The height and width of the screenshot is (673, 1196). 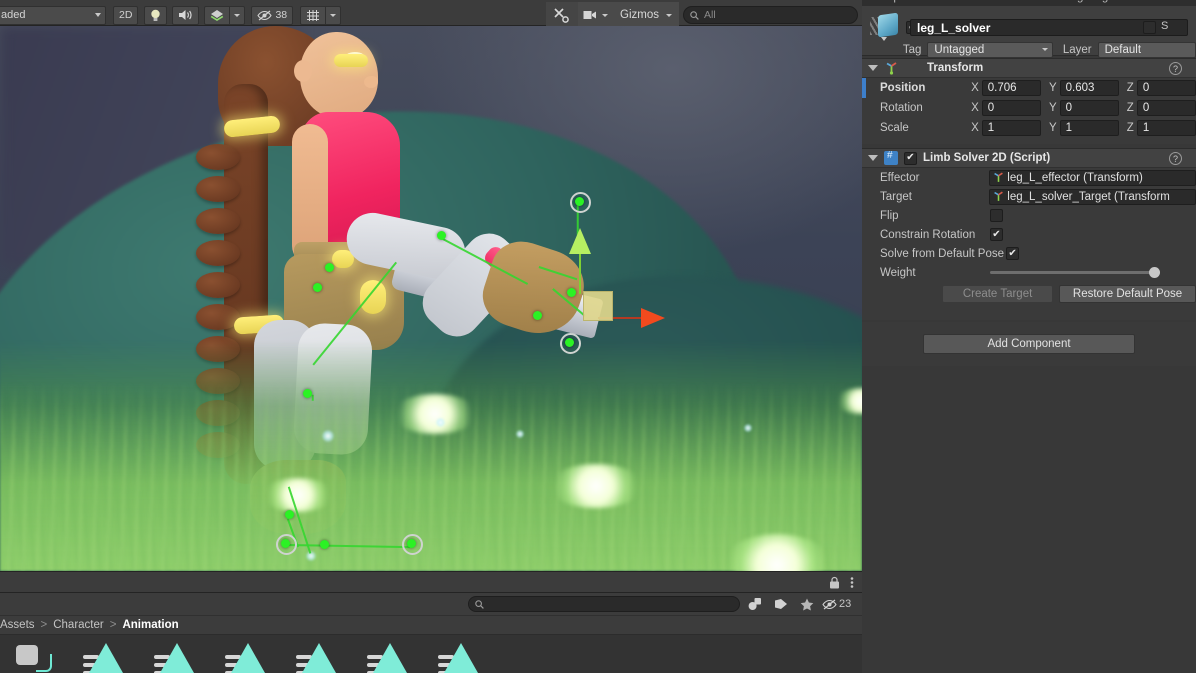 What do you see at coordinates (1092, 177) in the screenshot?
I see `effector-object-field: leg_L_effector (Transform)` at bounding box center [1092, 177].